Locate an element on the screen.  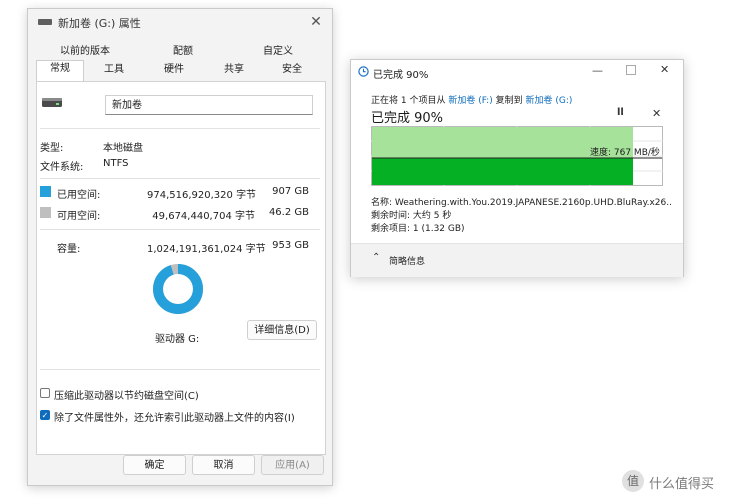
graph-progress-fill is located at coordinates (502, 171).